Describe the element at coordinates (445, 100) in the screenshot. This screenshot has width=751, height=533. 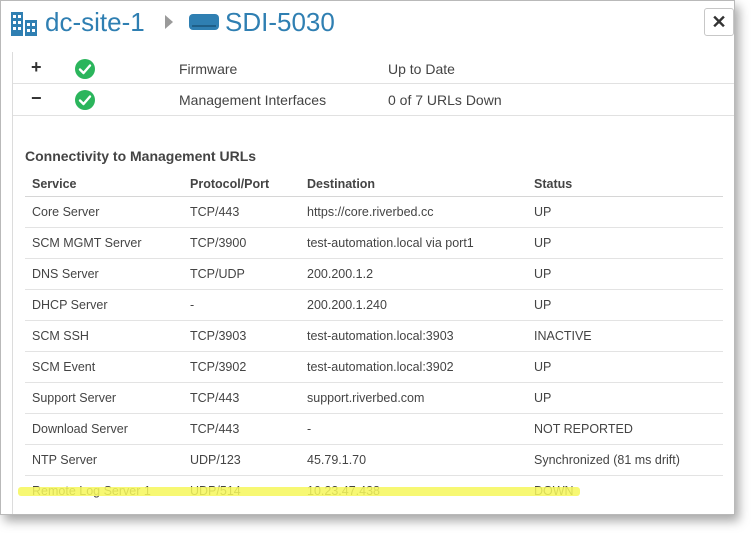
I see `summary-value: 0 of 7 URLs Down` at that location.